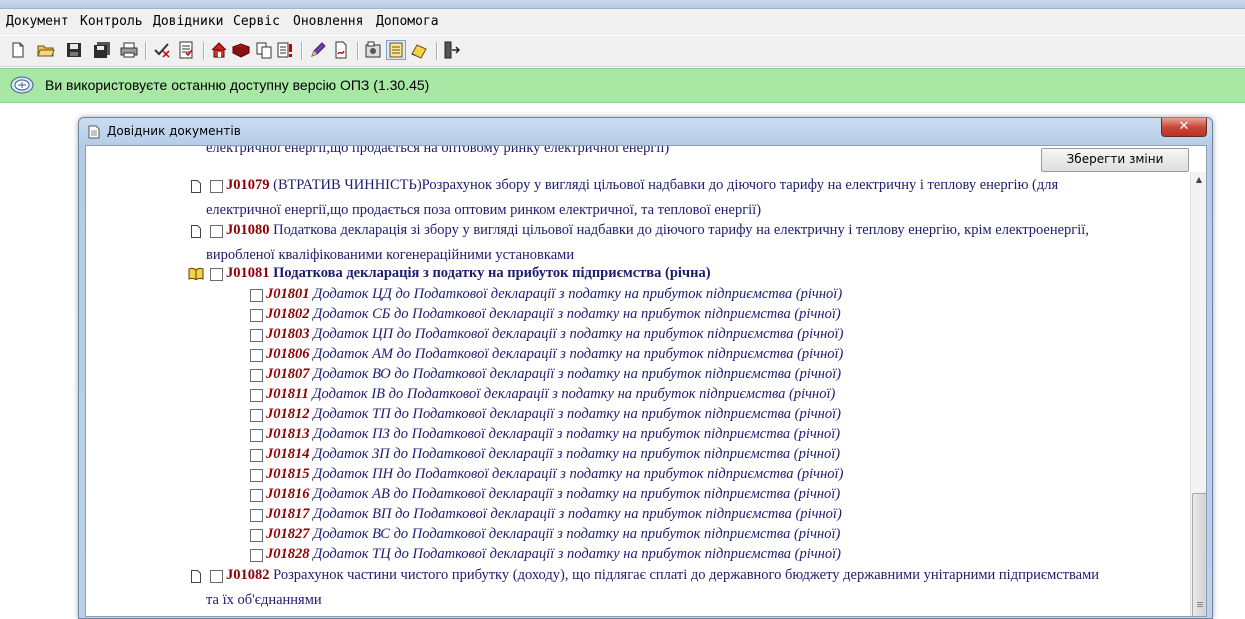 The height and width of the screenshot is (619, 1245). I want to click on menu-updates: Оновлення, so click(328, 21).